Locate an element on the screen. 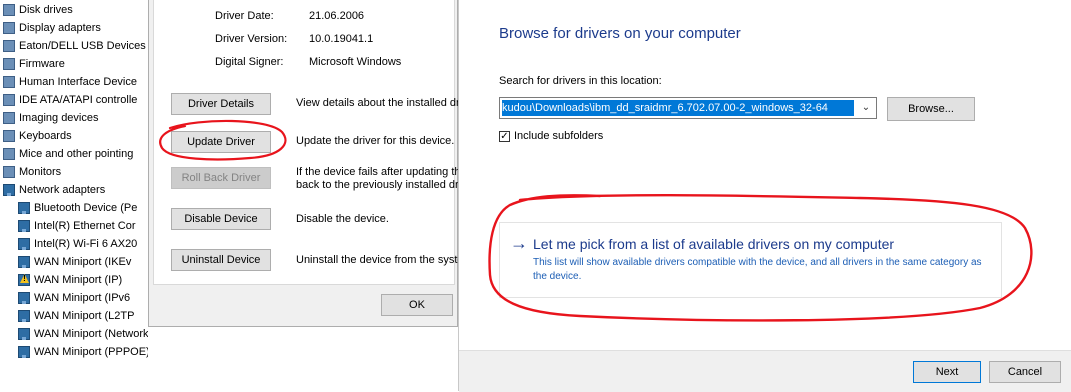 The height and width of the screenshot is (392, 1071). device-tree-item: Network adapters is located at coordinates (54, 190).